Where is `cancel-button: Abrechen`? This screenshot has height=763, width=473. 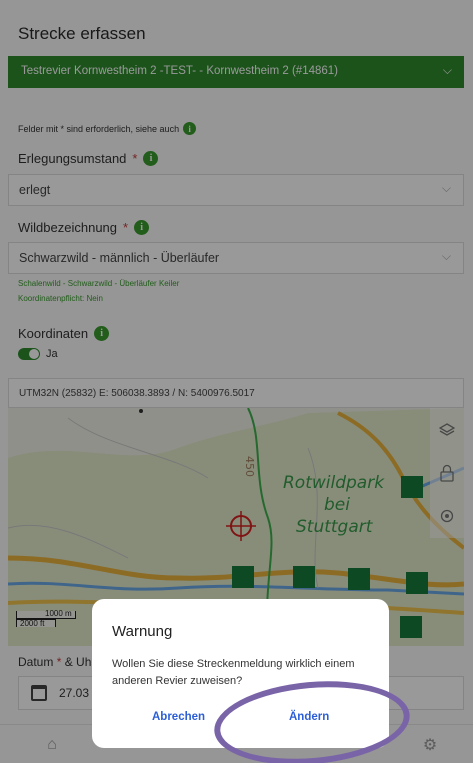
cancel-button: Abrechen is located at coordinates (178, 717).